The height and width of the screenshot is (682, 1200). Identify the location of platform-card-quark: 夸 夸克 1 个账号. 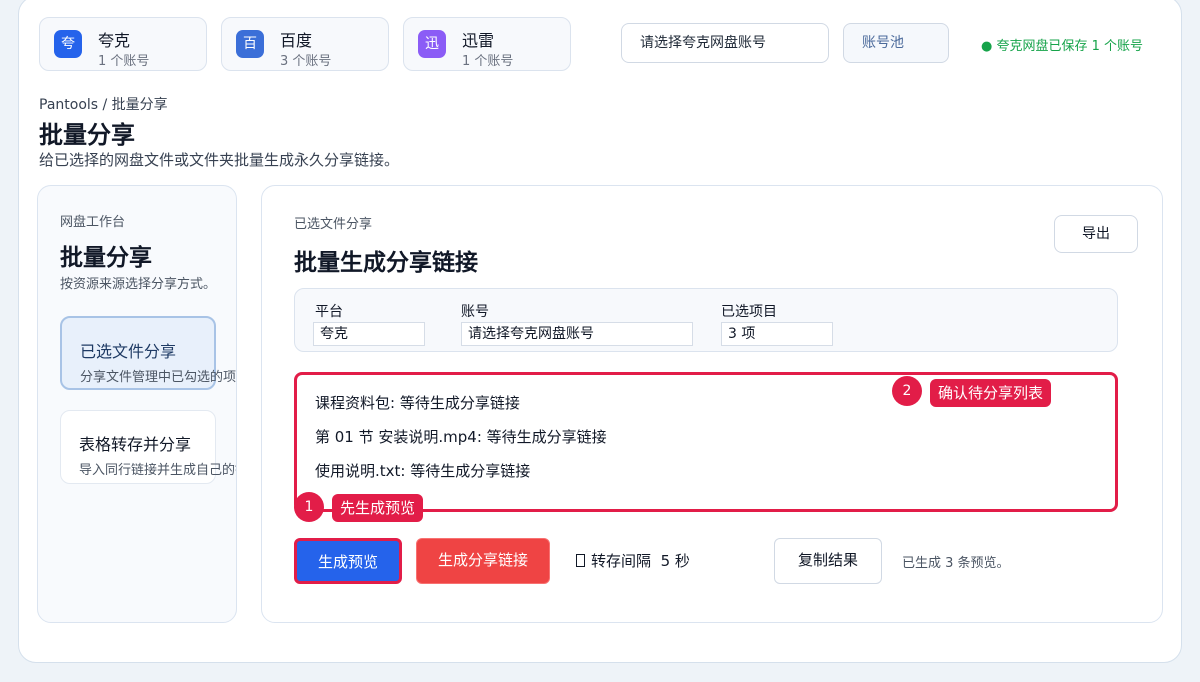
(123, 44).